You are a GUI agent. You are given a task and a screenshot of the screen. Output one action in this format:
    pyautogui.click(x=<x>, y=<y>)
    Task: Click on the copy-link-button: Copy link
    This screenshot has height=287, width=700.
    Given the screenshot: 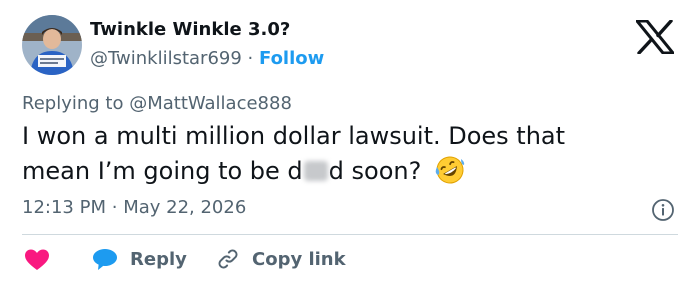 What is the action you would take?
    pyautogui.click(x=281, y=259)
    